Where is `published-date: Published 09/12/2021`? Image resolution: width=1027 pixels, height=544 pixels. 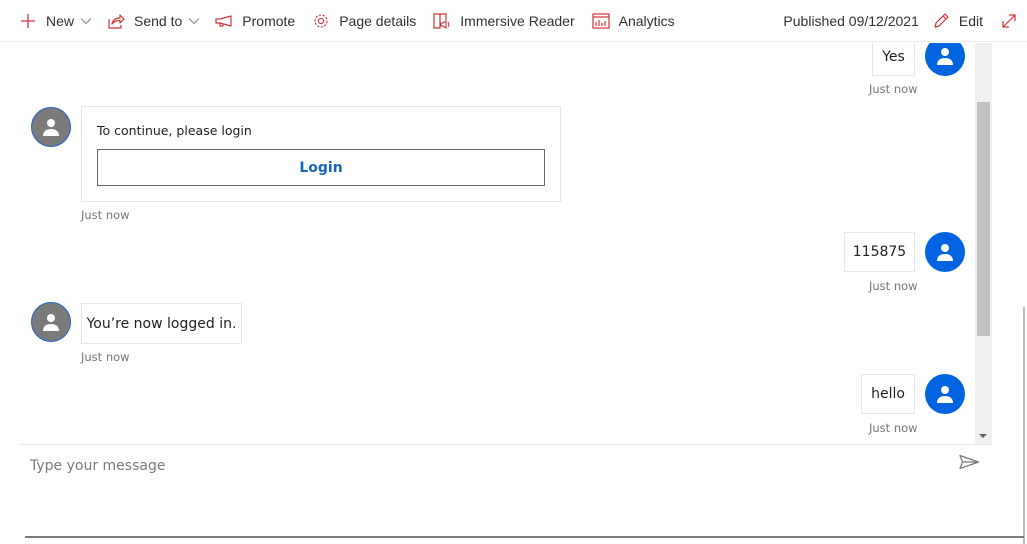
published-date: Published 09/12/2021 is located at coordinates (851, 21).